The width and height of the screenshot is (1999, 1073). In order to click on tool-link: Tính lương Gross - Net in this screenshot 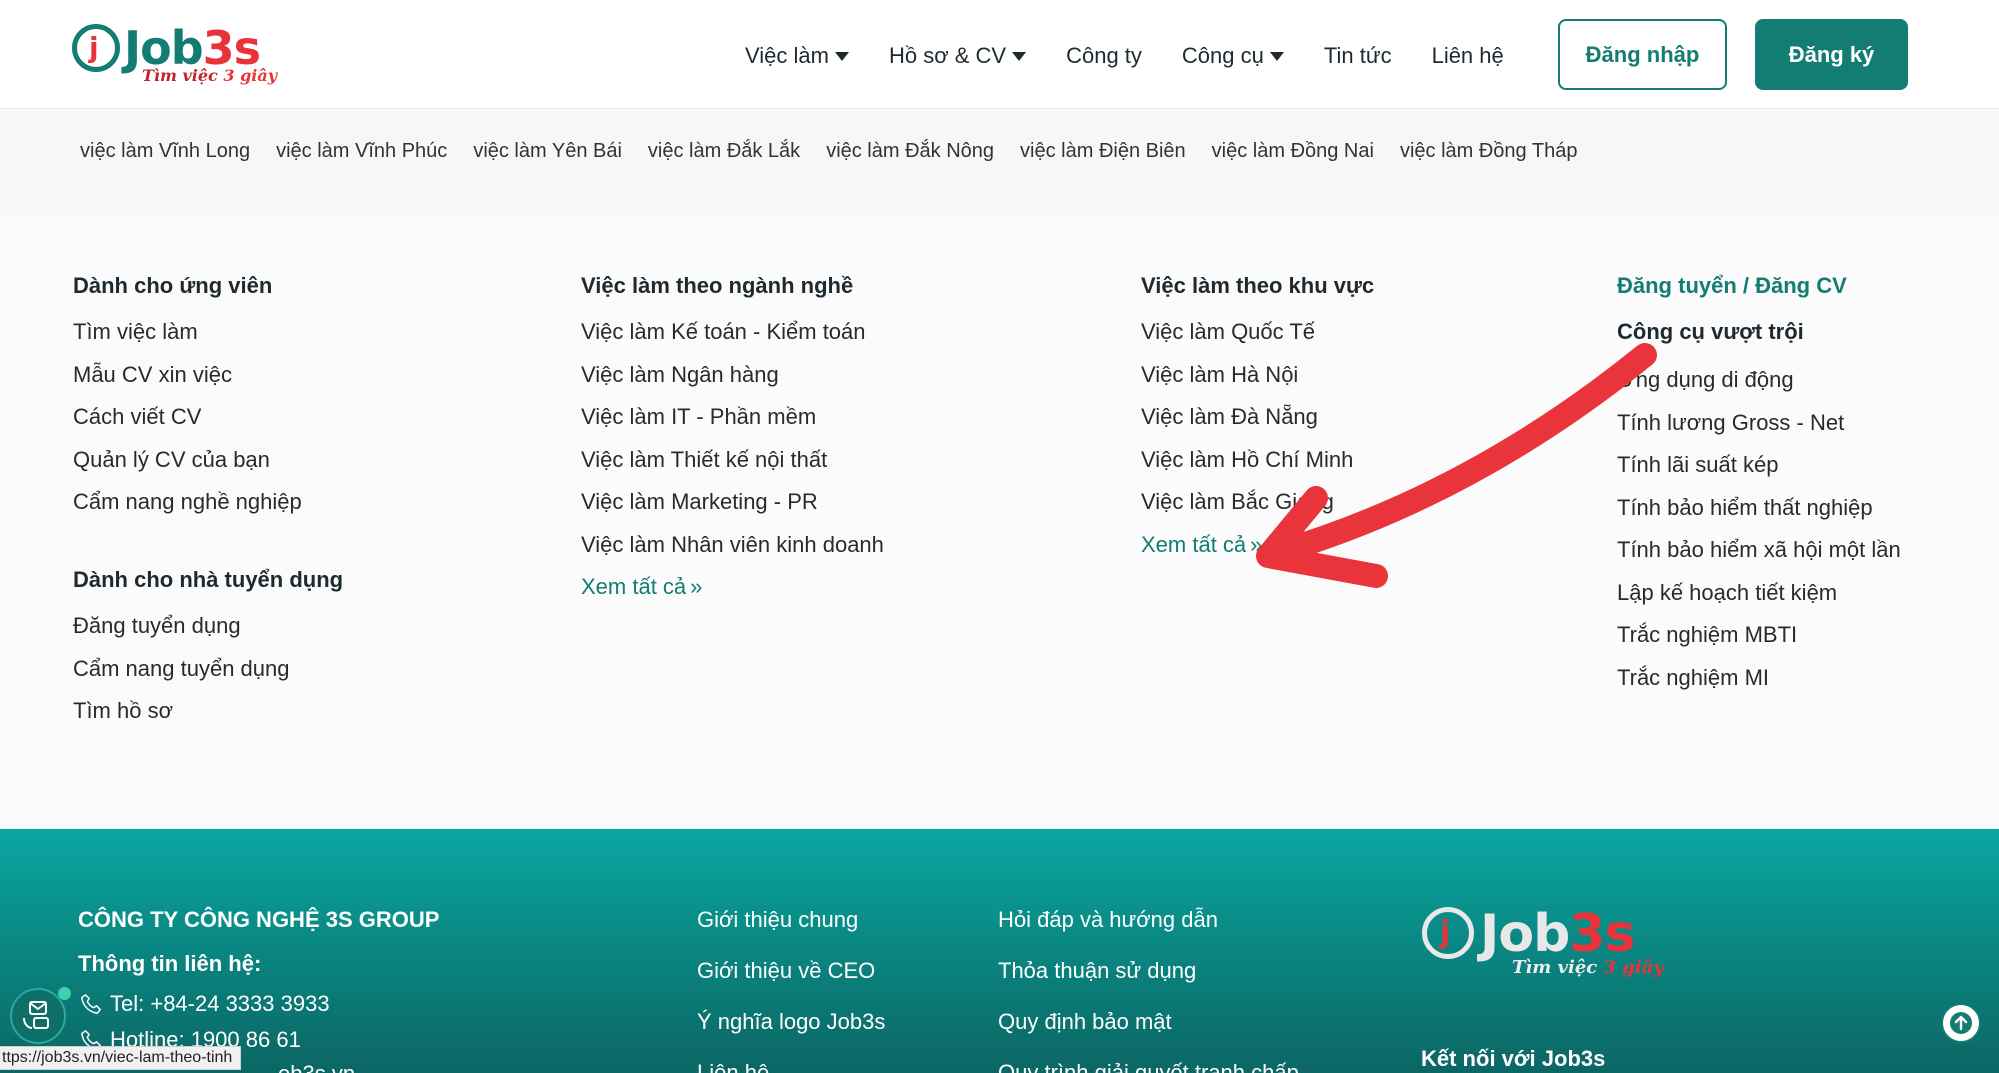, I will do `click(1759, 423)`.